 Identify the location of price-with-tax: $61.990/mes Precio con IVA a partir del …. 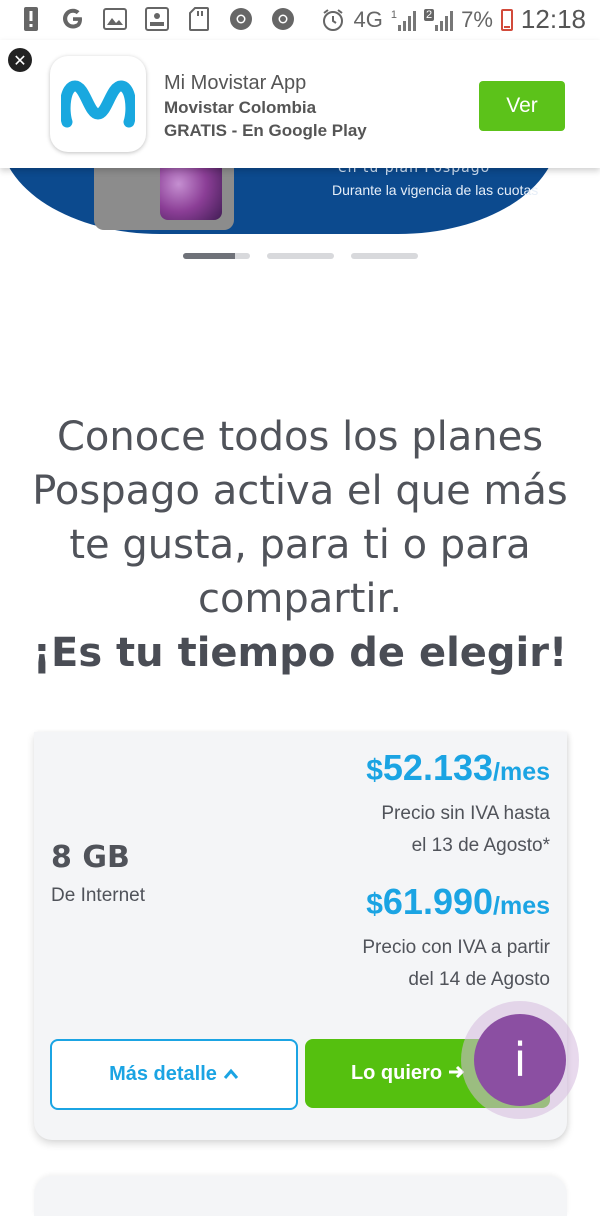
(456, 938).